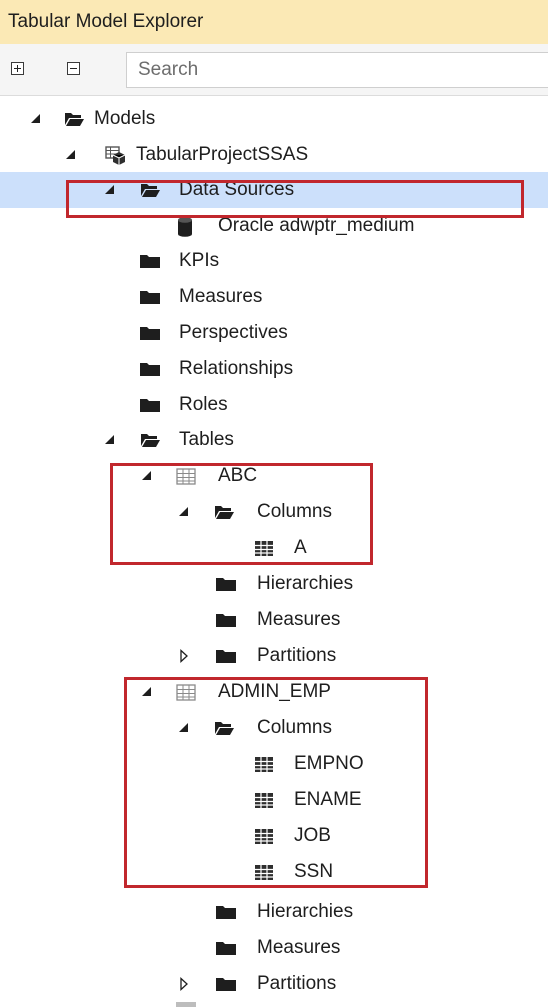 The width and height of the screenshot is (548, 1007). What do you see at coordinates (203, 404) in the screenshot?
I see `tree-item-label: Roles` at bounding box center [203, 404].